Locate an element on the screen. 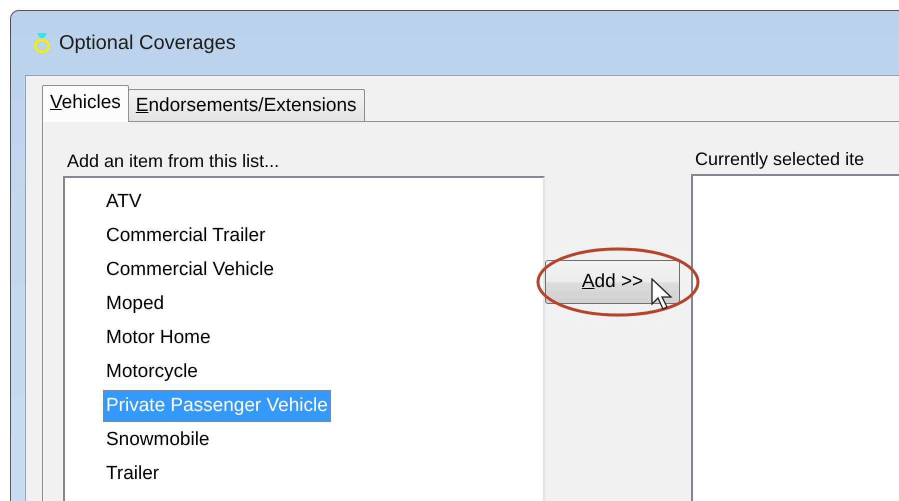  tab: Endorsements/Extensions is located at coordinates (246, 105).